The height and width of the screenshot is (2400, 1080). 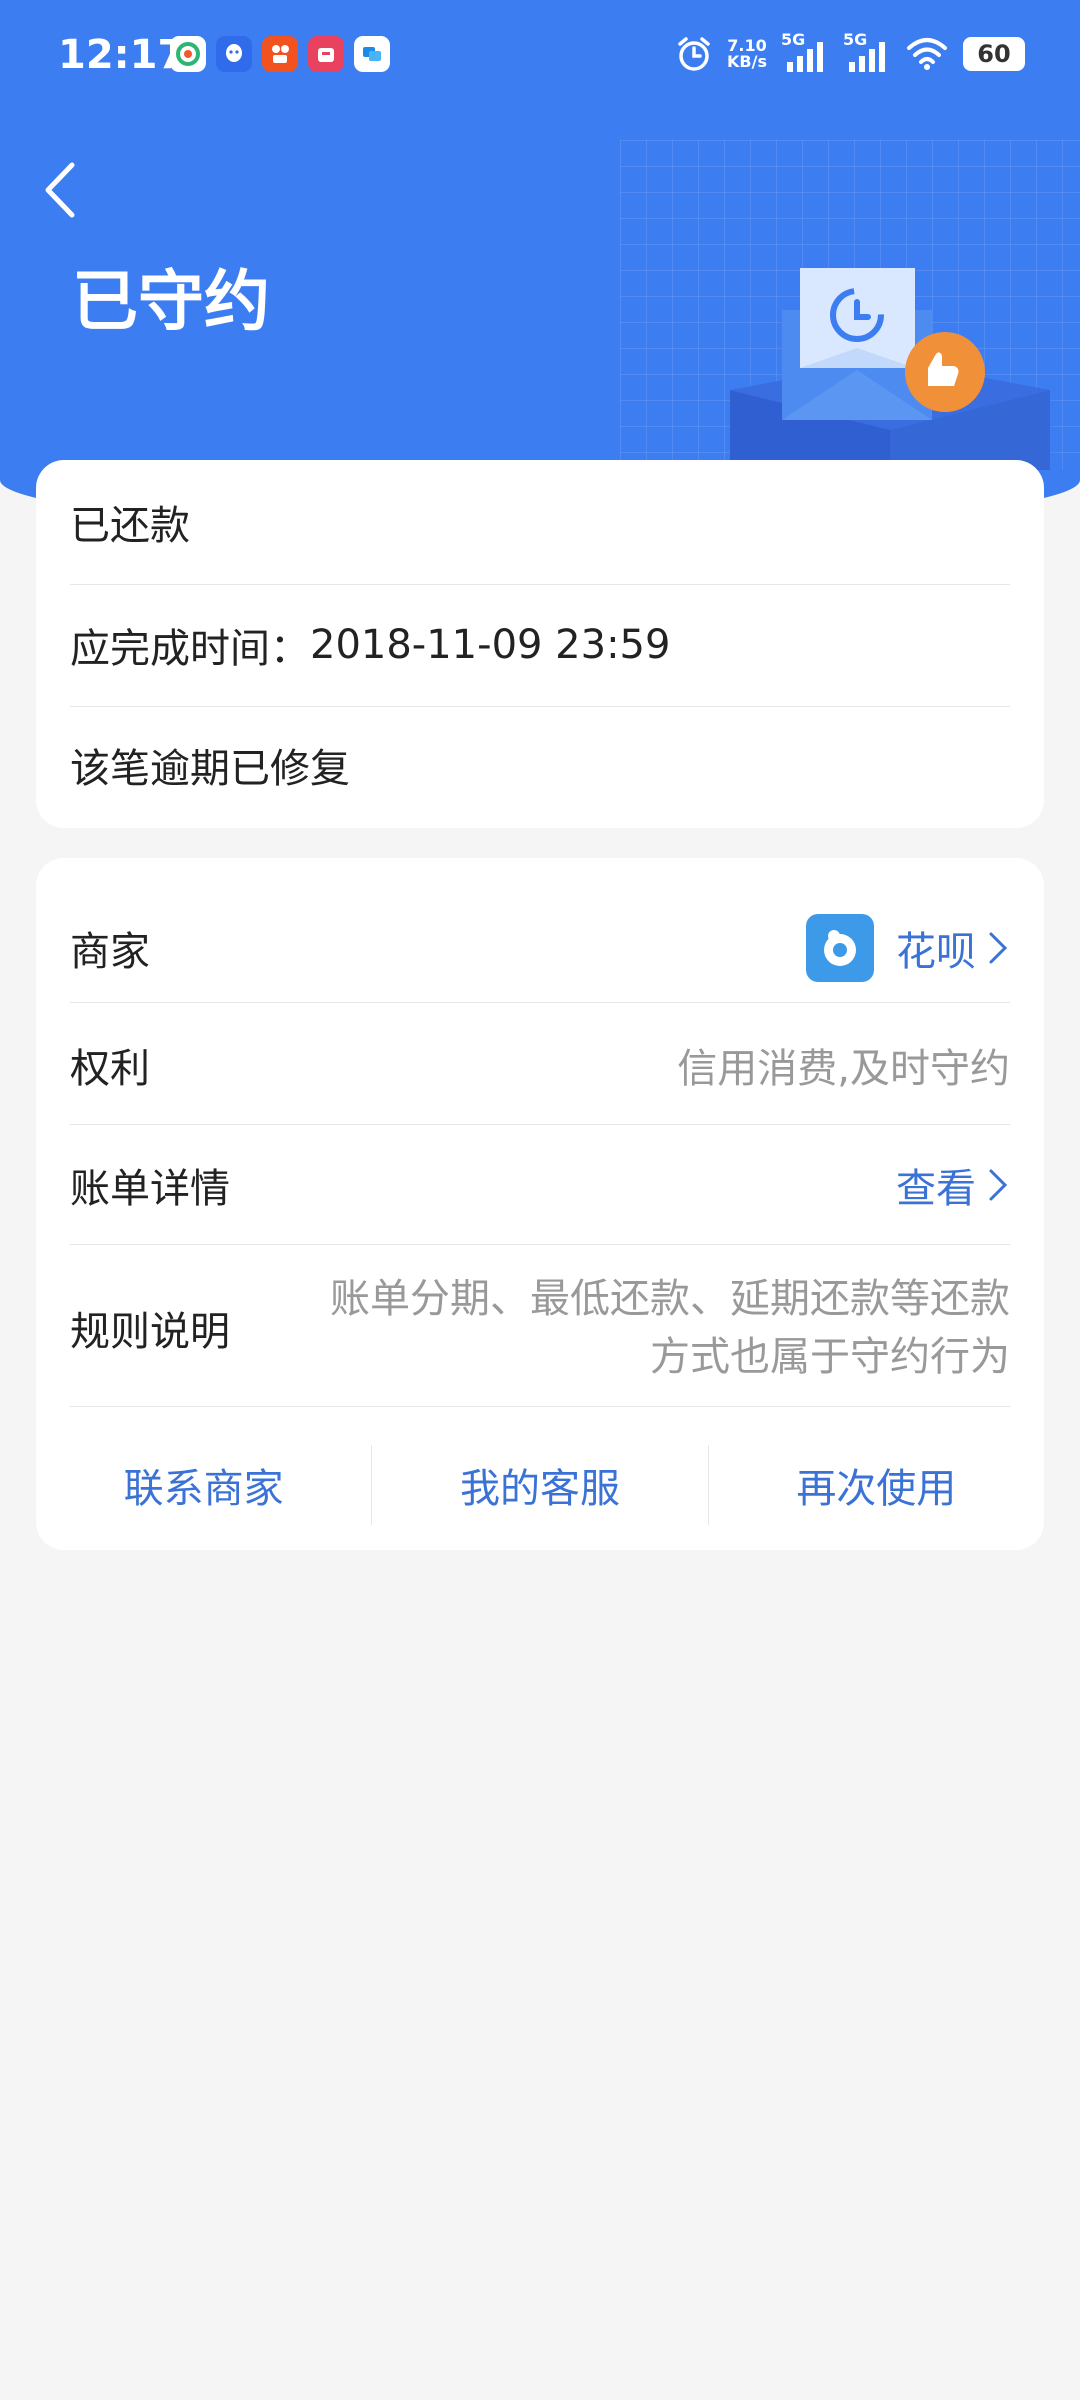 I want to click on rules-text-line-2: 方式也属于守约行为, so click(x=830, y=1357).